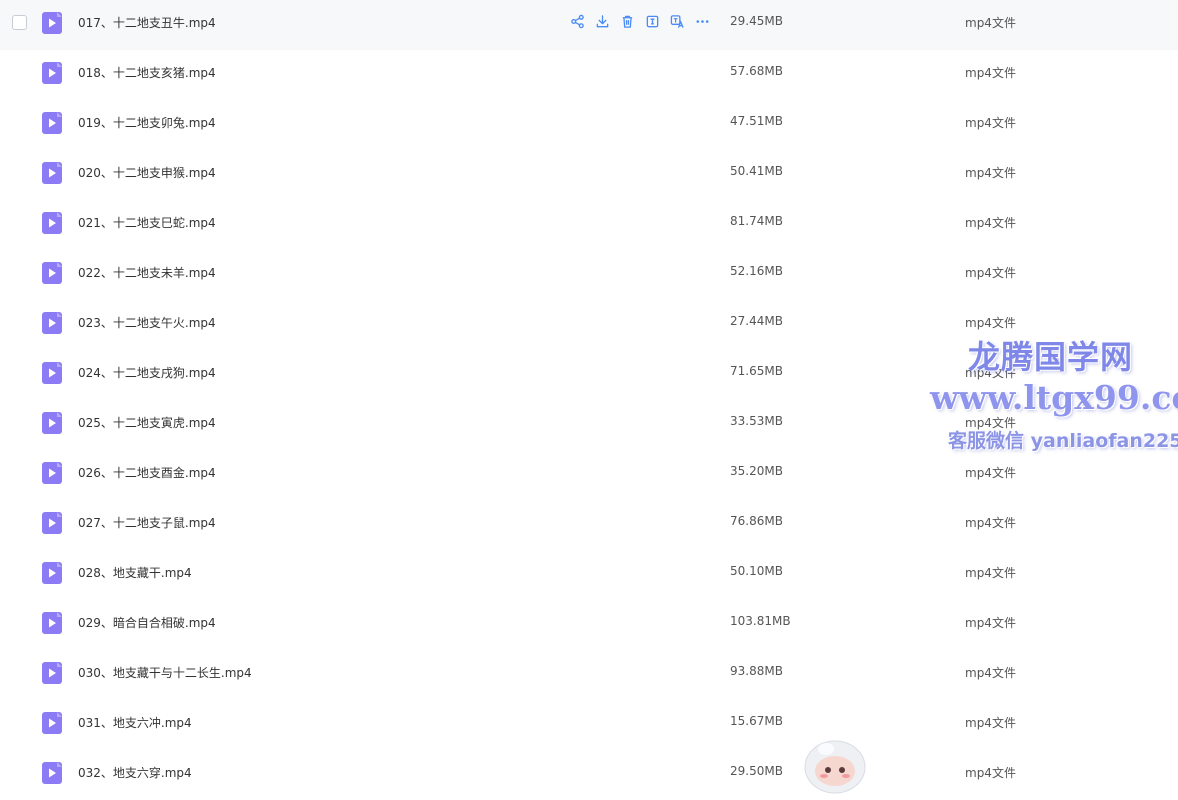  What do you see at coordinates (756, 121) in the screenshot?
I see `file-size: 47.51MB` at bounding box center [756, 121].